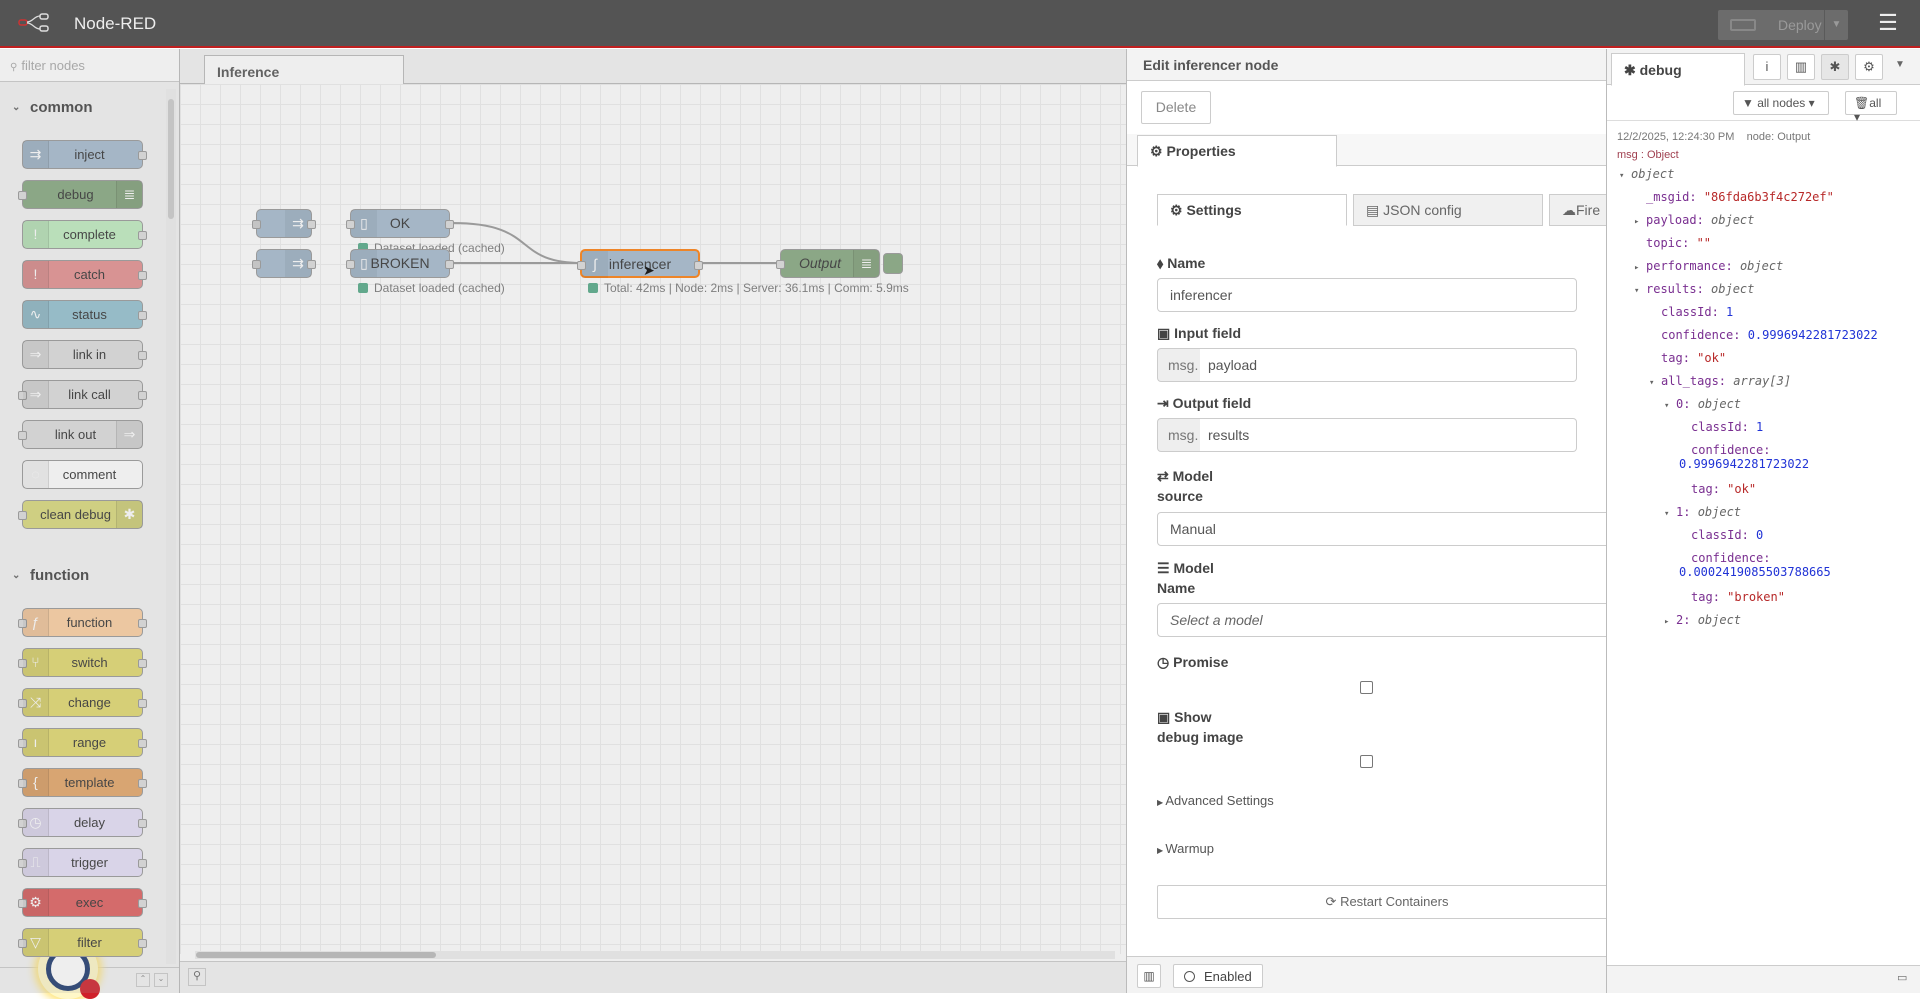 This screenshot has height=999, width=1920. What do you see at coordinates (1704, 243) in the screenshot?
I see `tree-value: ""` at bounding box center [1704, 243].